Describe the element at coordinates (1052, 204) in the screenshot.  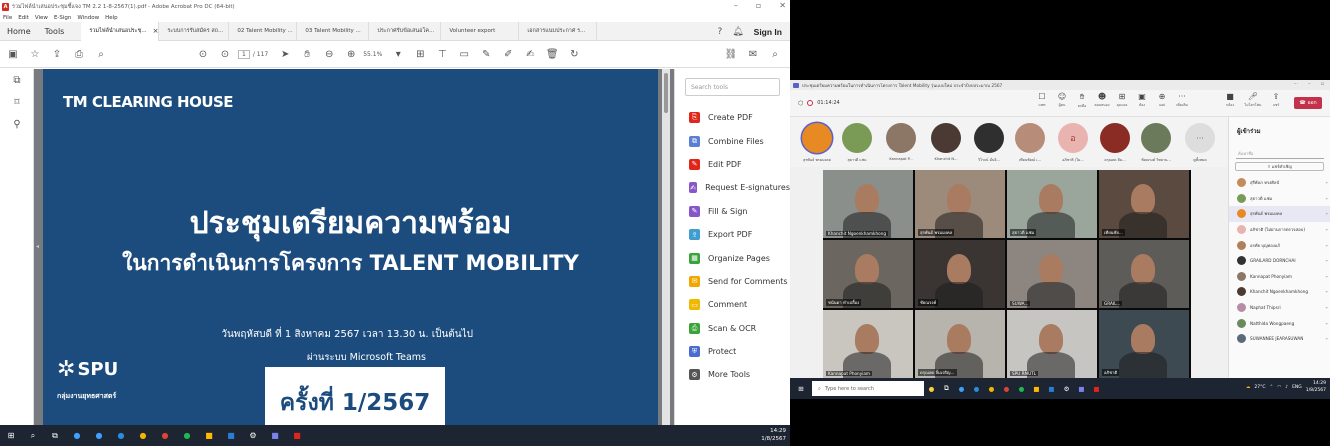
I see `video-tile: สุธาวดี แช่ม` at that location.